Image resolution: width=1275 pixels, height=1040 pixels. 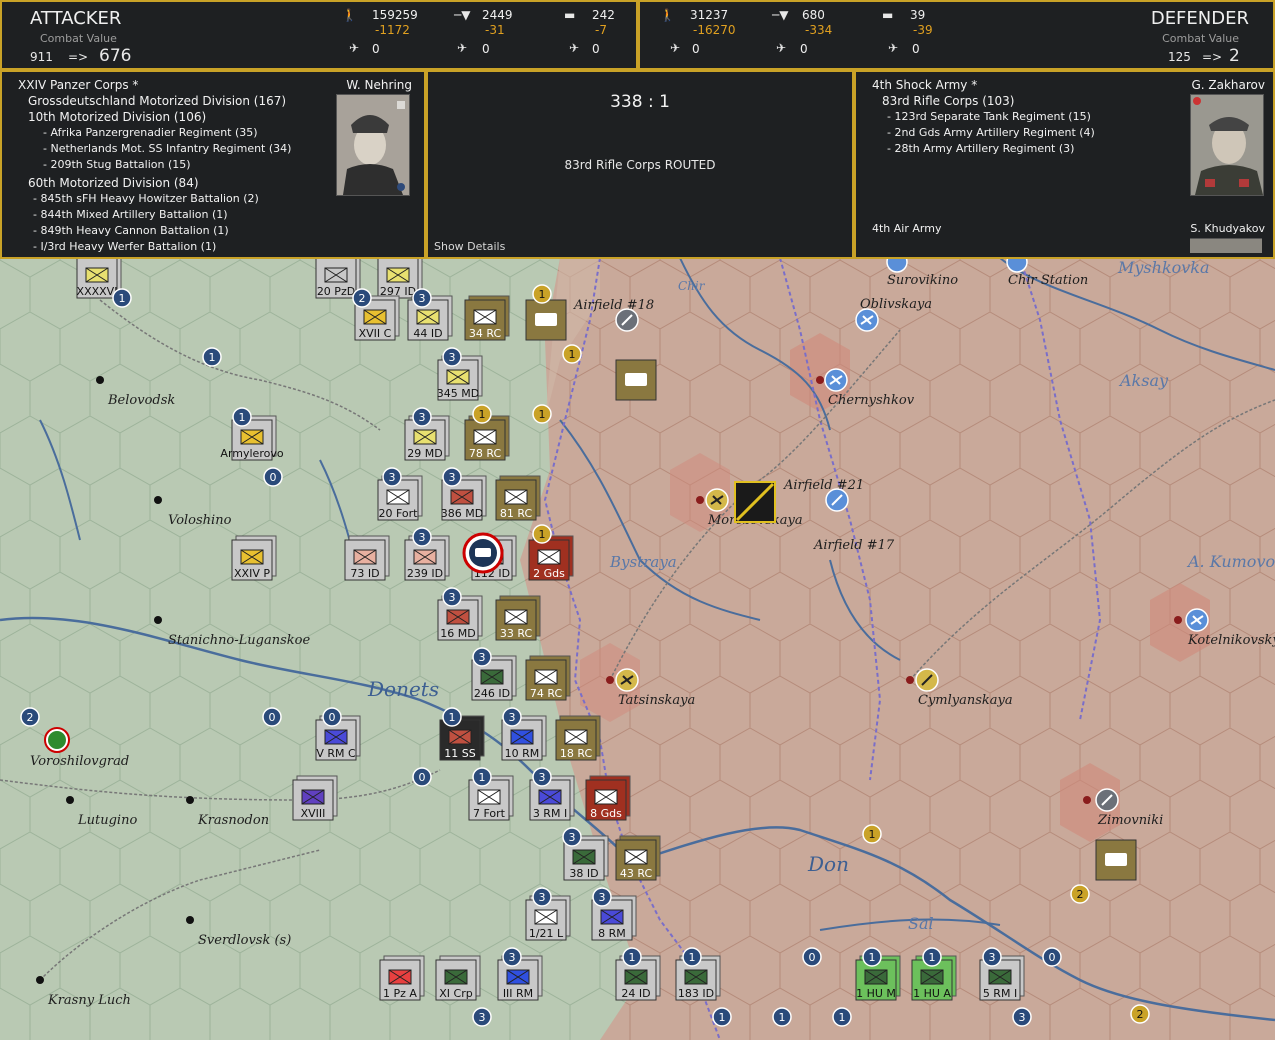 What do you see at coordinates (578, 738) in the screenshot?
I see `unit-counter: 18 RC` at bounding box center [578, 738].